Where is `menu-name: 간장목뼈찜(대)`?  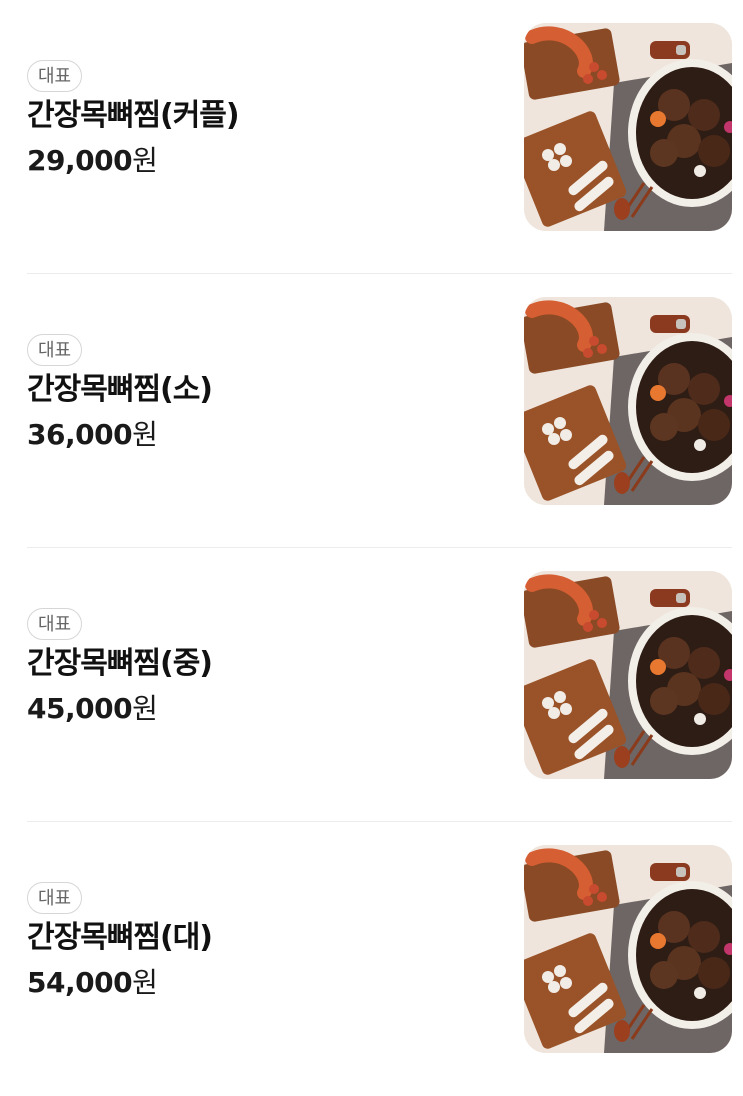 menu-name: 간장목뼈찜(대) is located at coordinates (120, 937).